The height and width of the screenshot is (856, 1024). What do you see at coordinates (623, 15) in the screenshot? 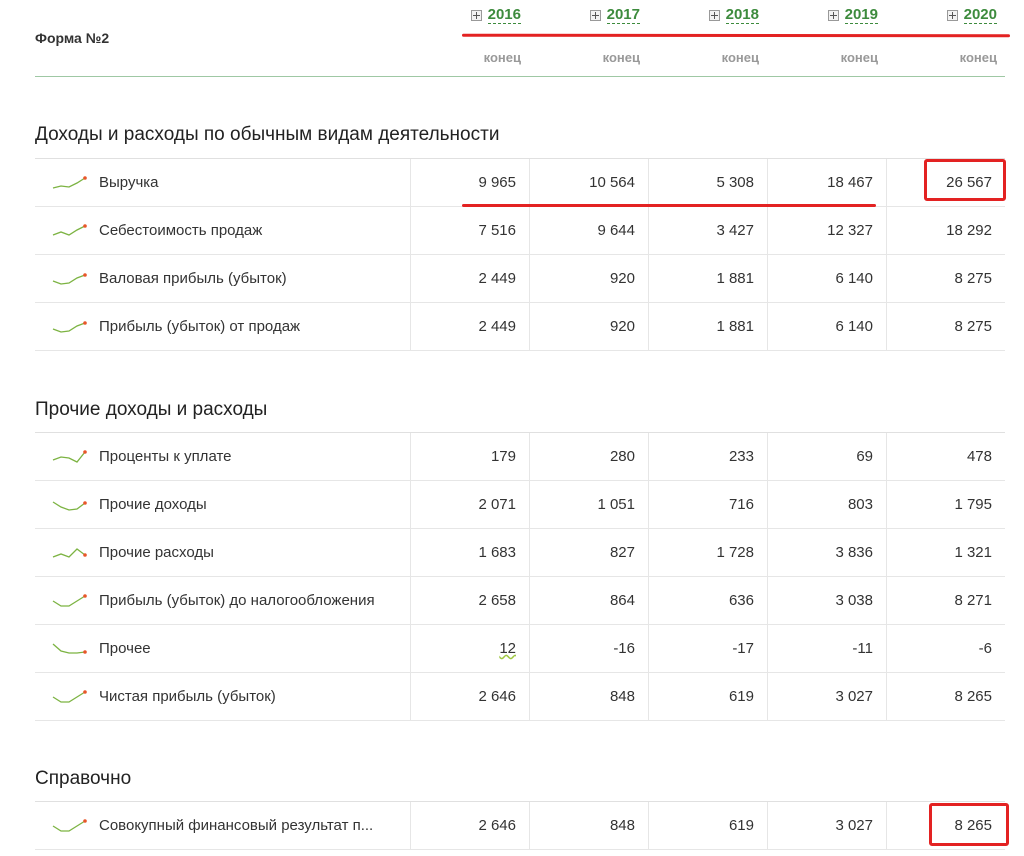
I see `year-label: 2017` at bounding box center [623, 15].